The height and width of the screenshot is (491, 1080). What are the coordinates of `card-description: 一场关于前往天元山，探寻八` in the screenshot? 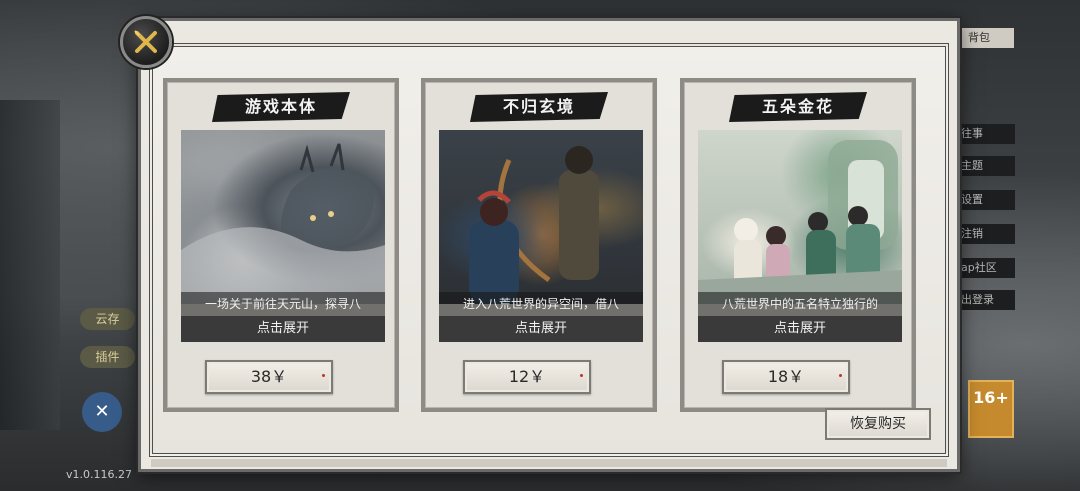 It's located at (283, 304).